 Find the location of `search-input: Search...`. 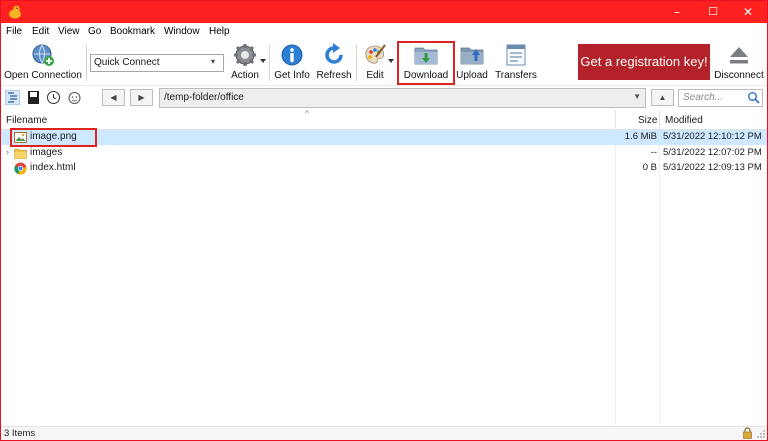

search-input: Search... is located at coordinates (720, 98).